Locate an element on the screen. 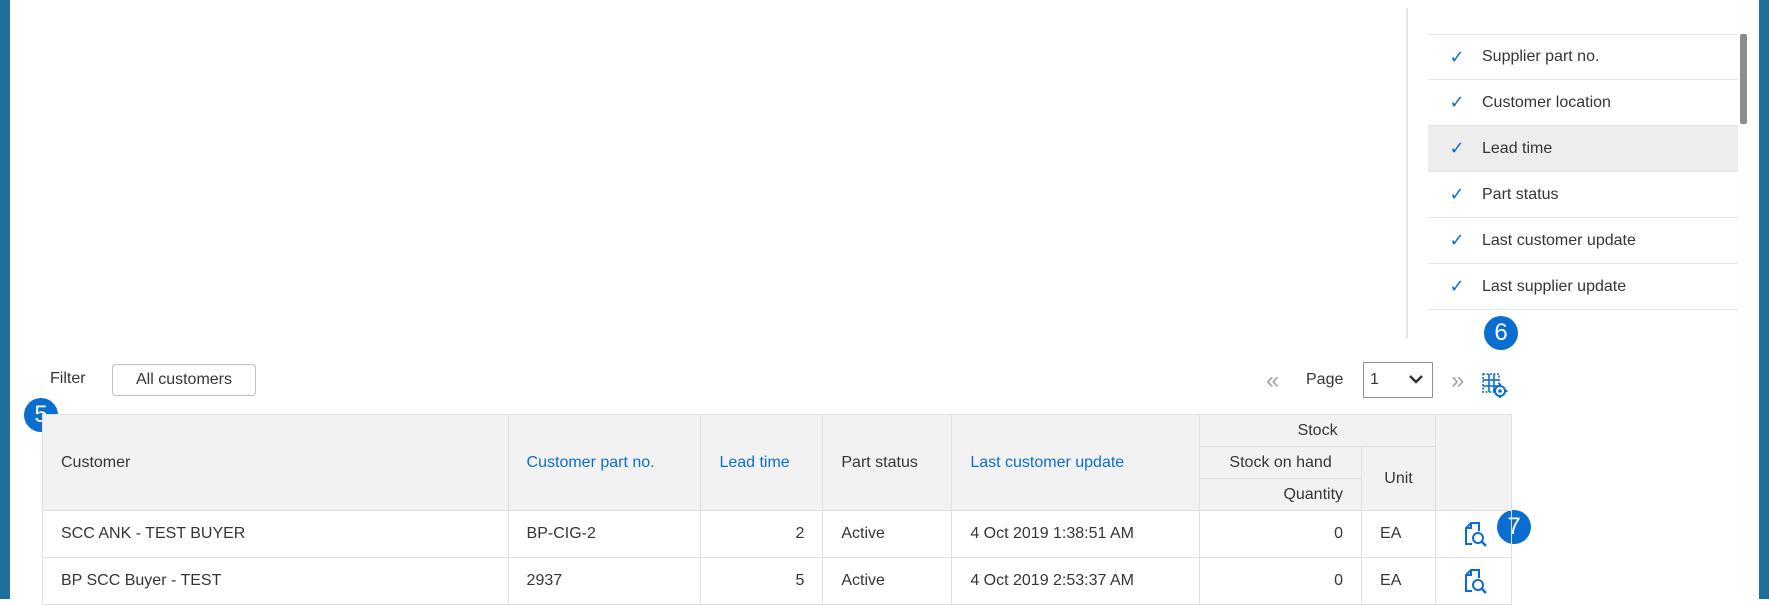  column-option-supplier-part-no: ✓ Supplier part no. is located at coordinates (1583, 57).